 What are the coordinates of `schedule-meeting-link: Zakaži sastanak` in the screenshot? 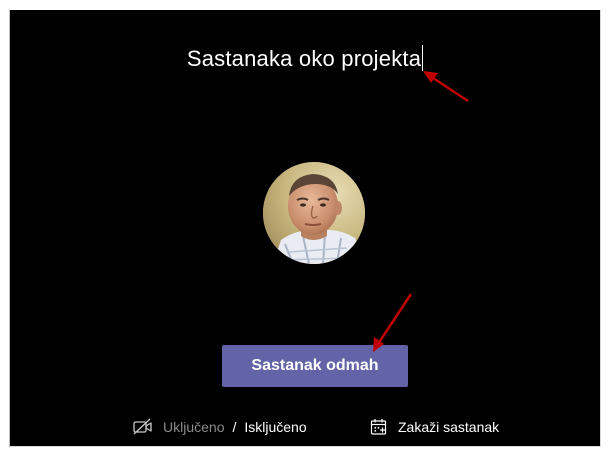 It's located at (434, 427).